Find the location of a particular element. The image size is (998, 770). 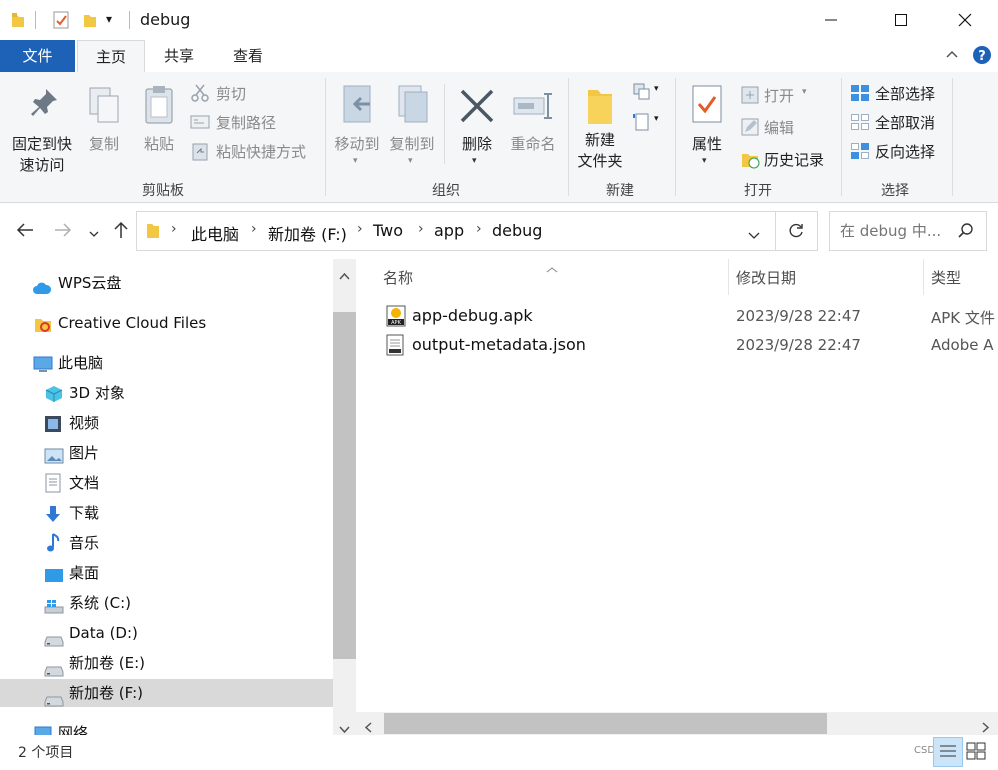

new-folder-quick-icon is located at coordinates (90, 22).